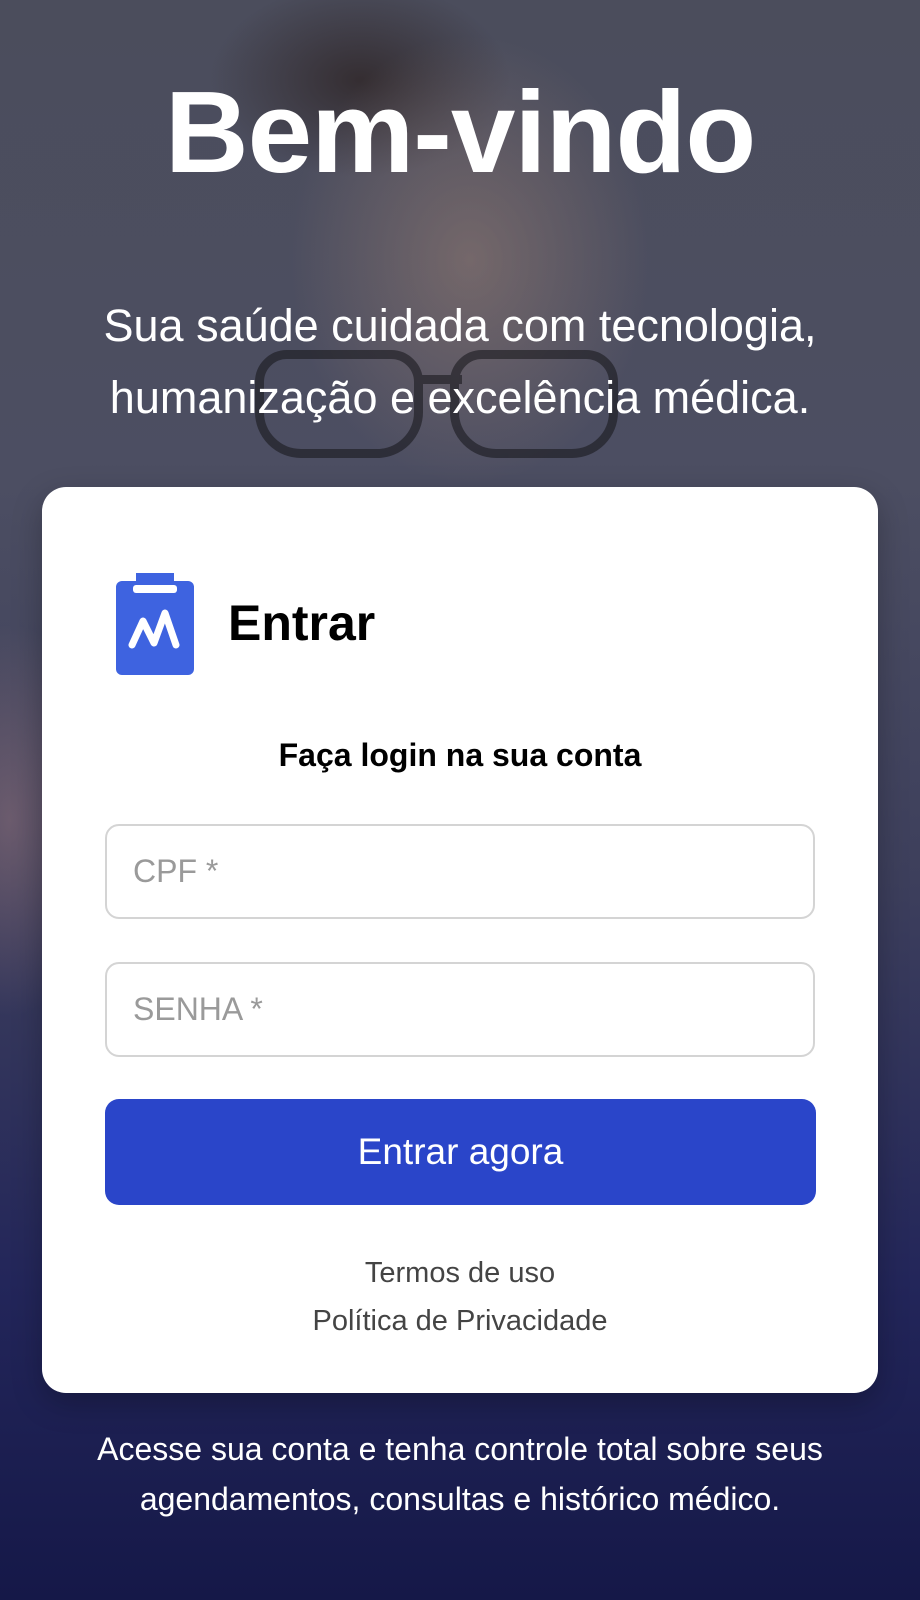 The width and height of the screenshot is (920, 1600). I want to click on legal-links: Termos de uso Política de Privacidade, so click(460, 1297).